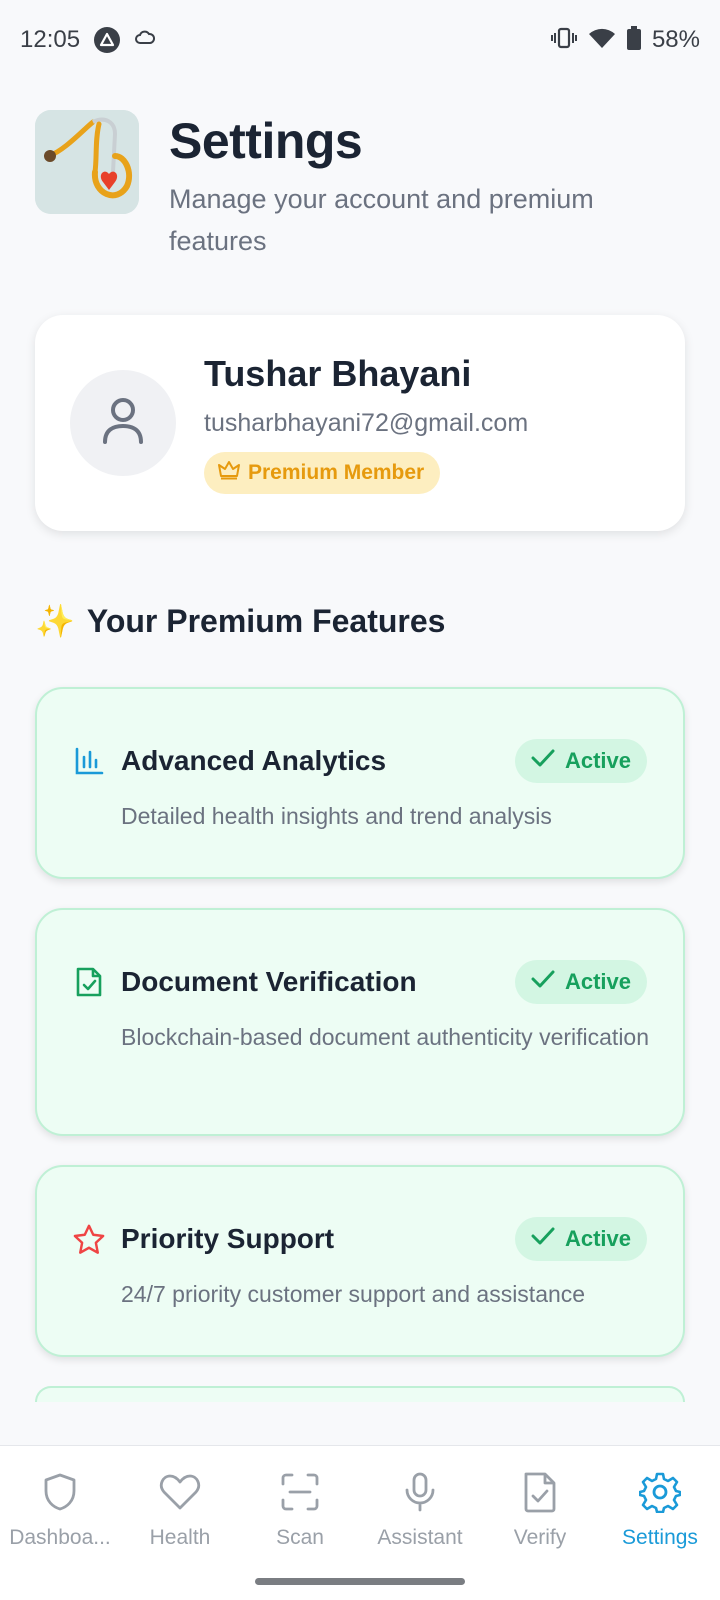 The height and width of the screenshot is (1600, 720). What do you see at coordinates (420, 1492) in the screenshot?
I see `mic-icon` at bounding box center [420, 1492].